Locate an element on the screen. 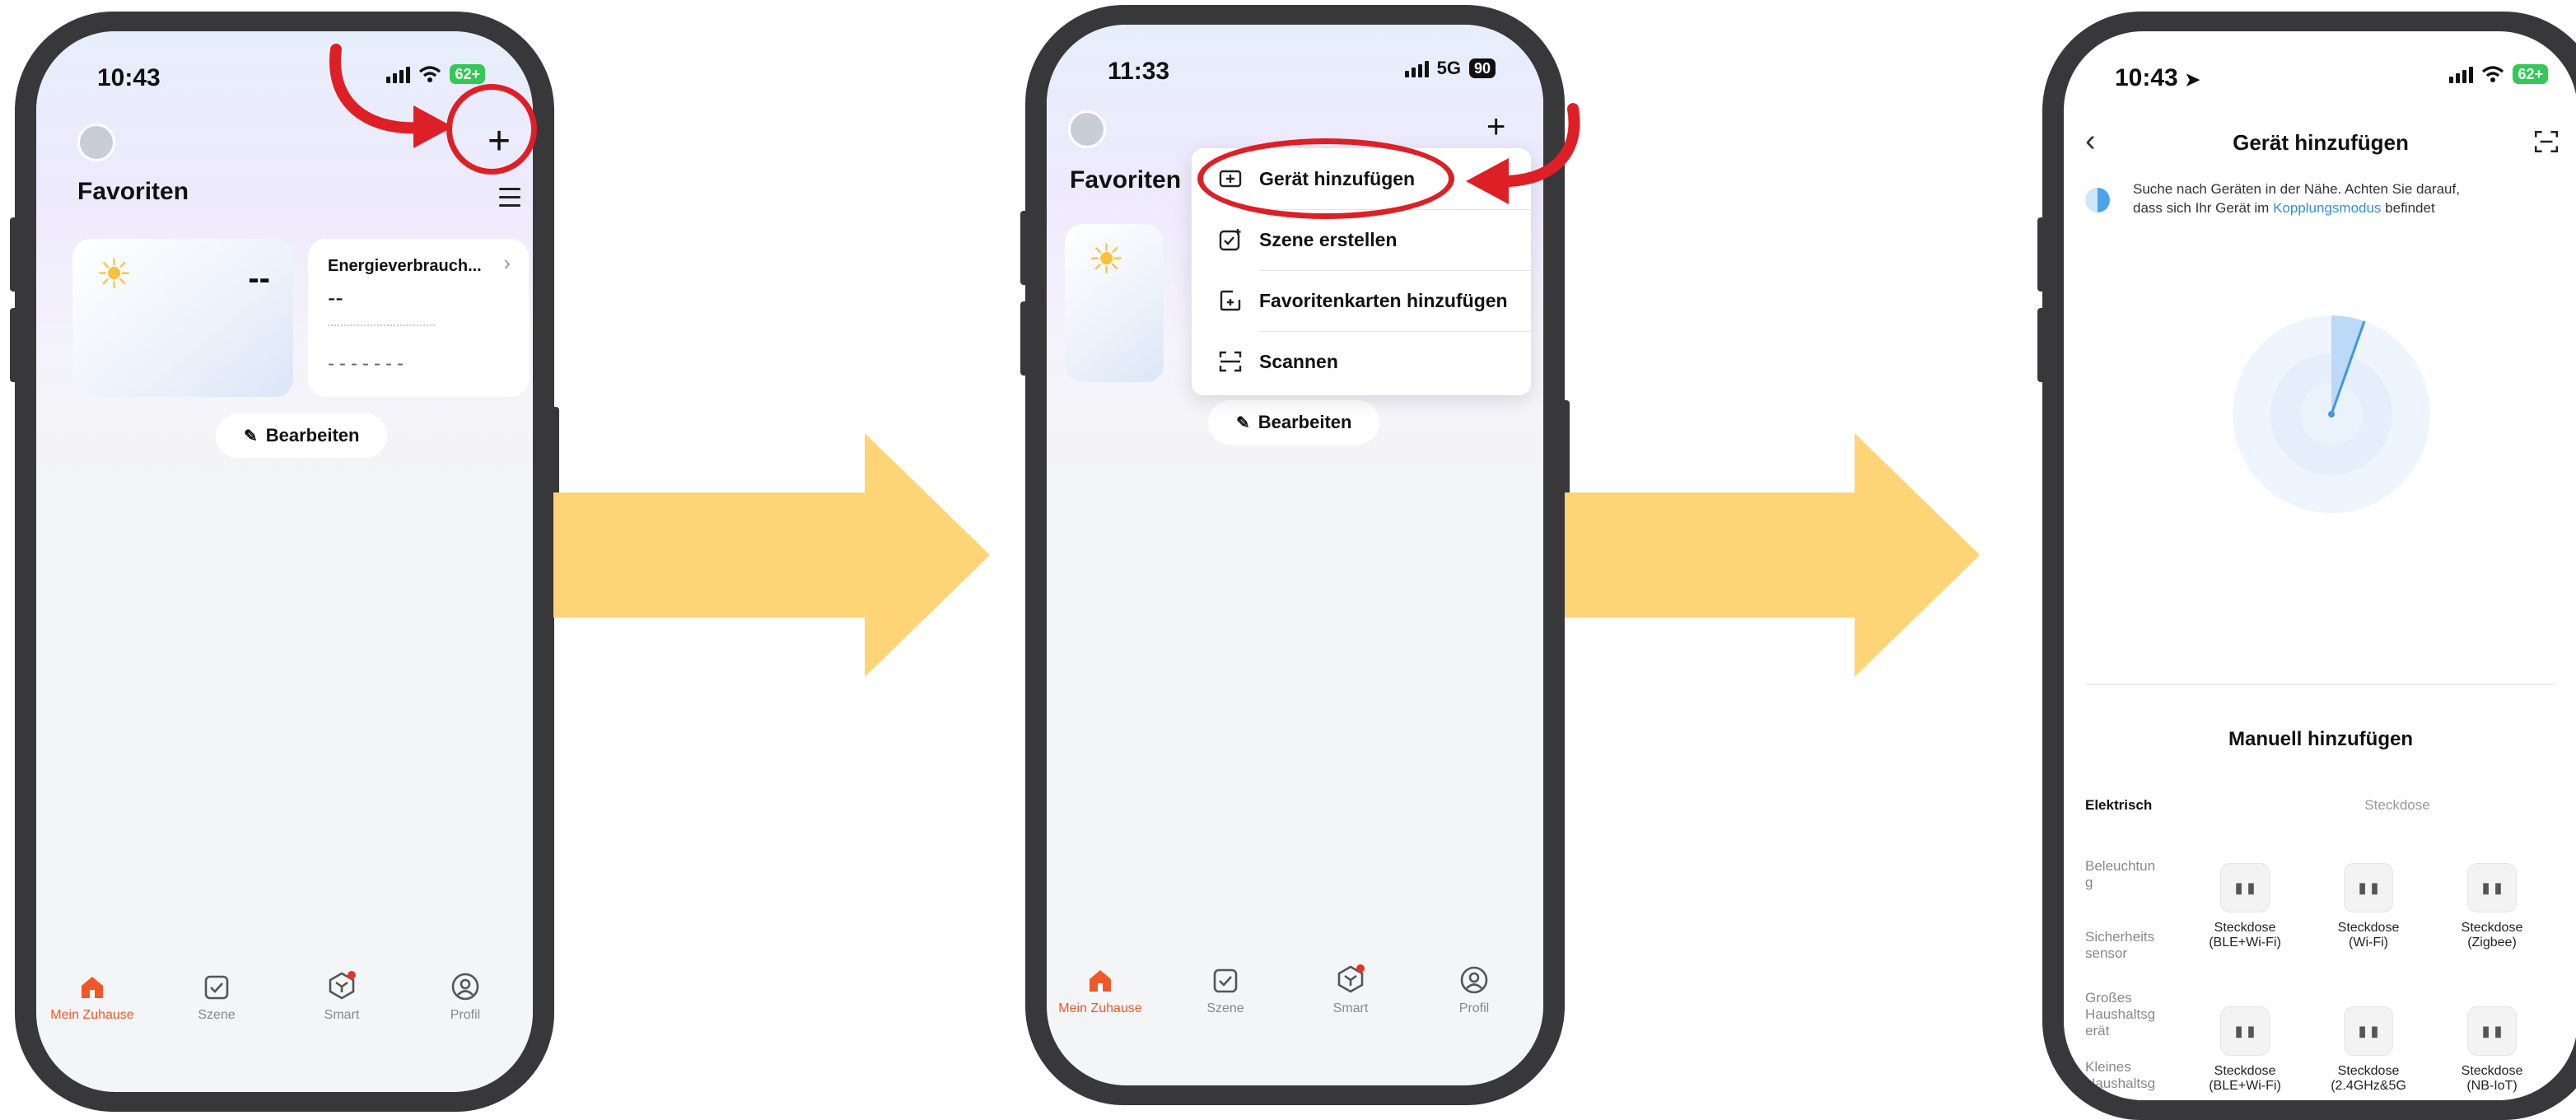 The height and width of the screenshot is (1120, 2576). device-tile: ▮ ▮ Steckdose (2.4GHz&5G is located at coordinates (2368, 1050).